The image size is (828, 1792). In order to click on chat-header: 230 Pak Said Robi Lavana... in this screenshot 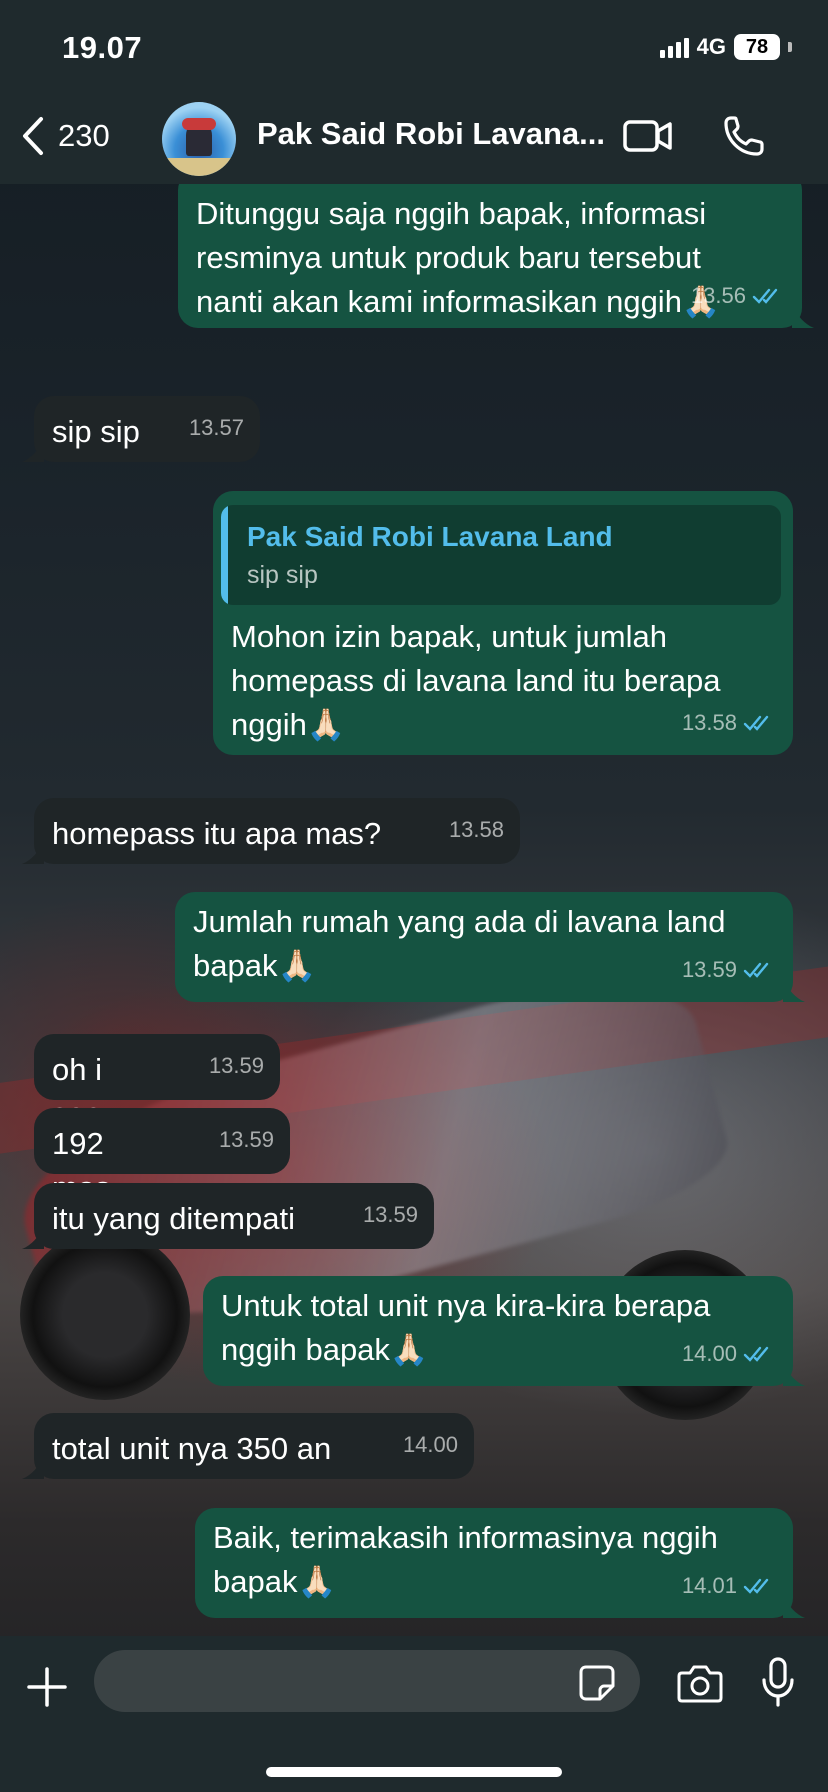, I will do `click(414, 137)`.